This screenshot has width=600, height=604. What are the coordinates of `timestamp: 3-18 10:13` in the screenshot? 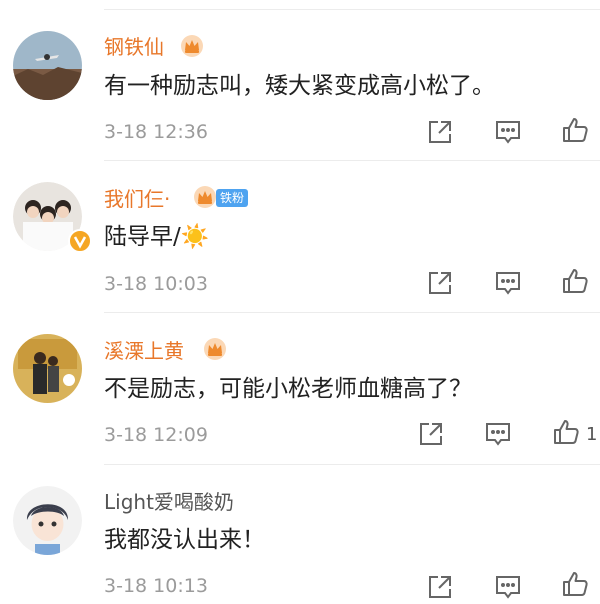 It's located at (156, 586).